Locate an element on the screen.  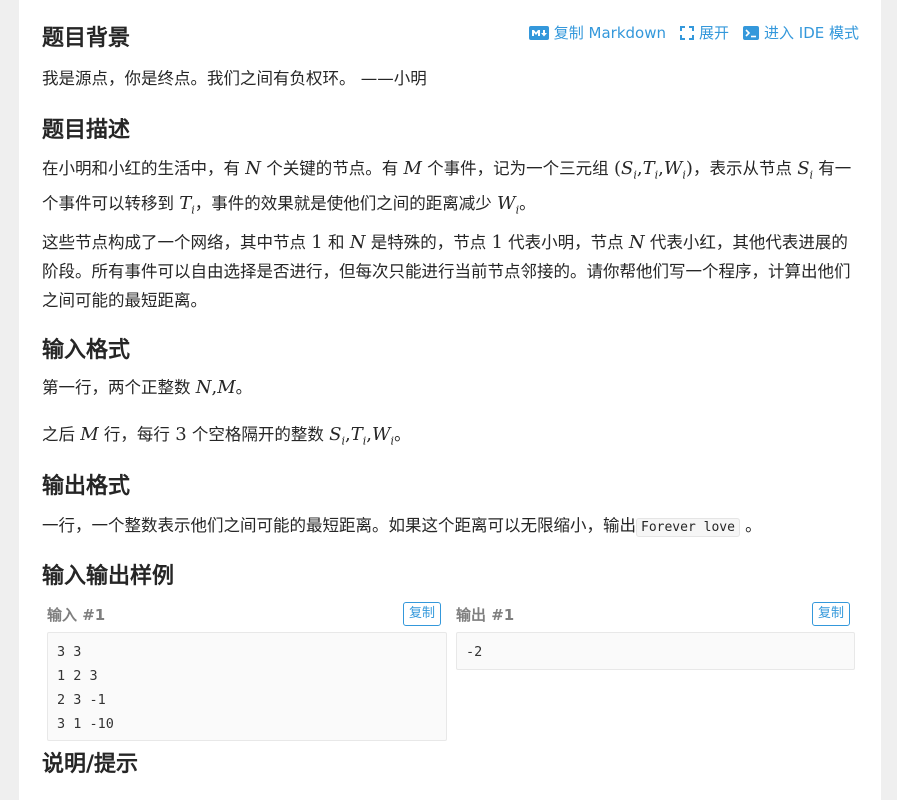
sample-input-line: 1 2 3 is located at coordinates (77, 676).